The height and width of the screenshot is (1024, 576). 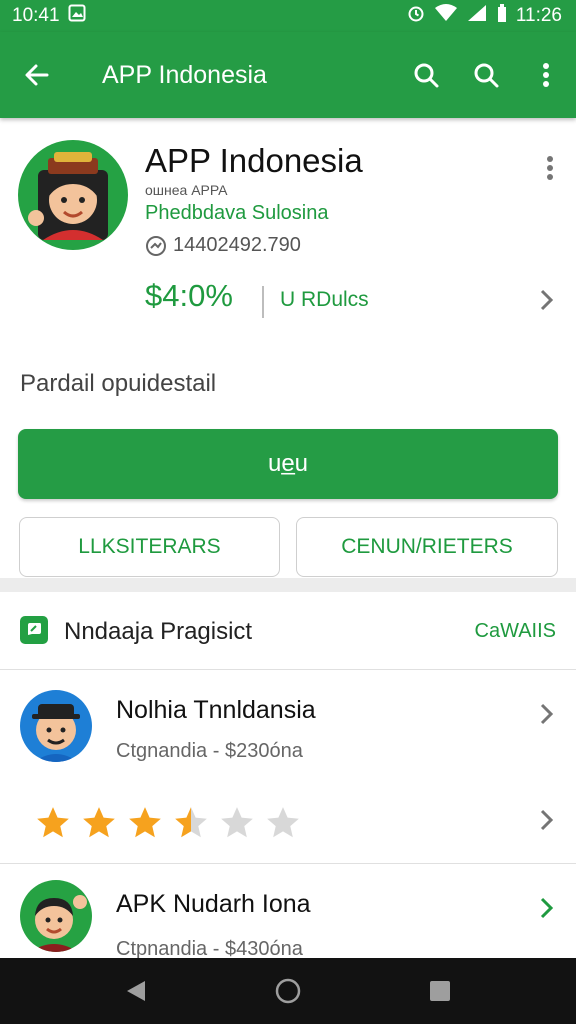 I want to click on wifi-icon, so click(x=446, y=16).